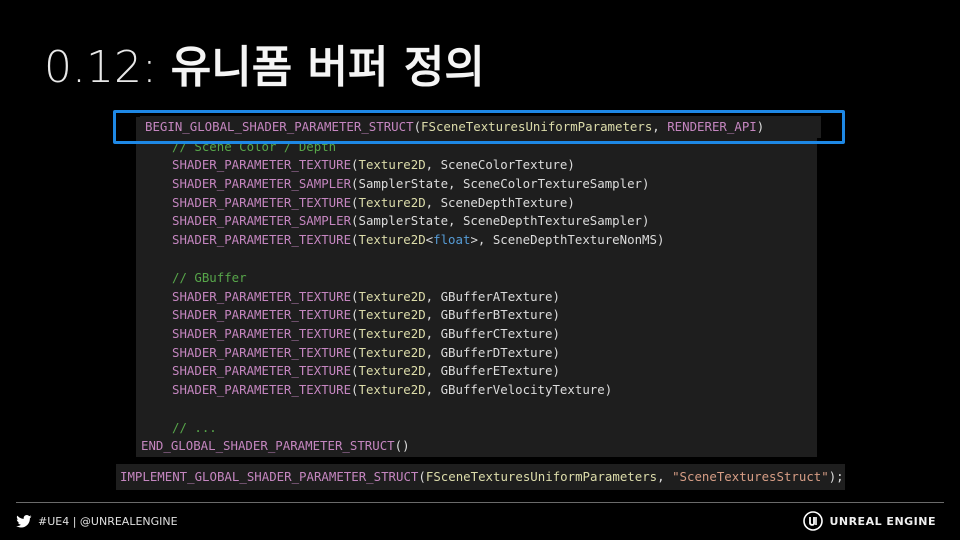  I want to click on footer-brand: UNREAL ENGINE, so click(869, 521).